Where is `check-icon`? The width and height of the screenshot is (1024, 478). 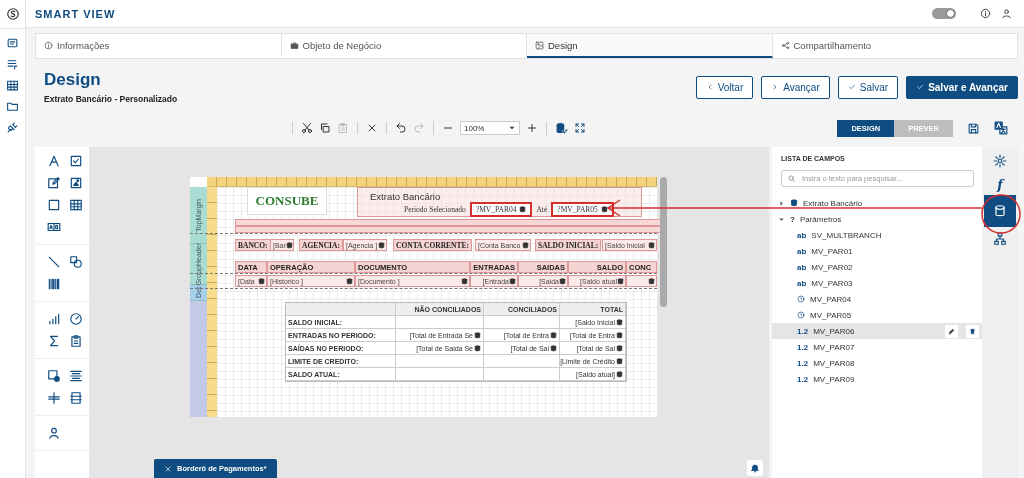 check-icon is located at coordinates (920, 87).